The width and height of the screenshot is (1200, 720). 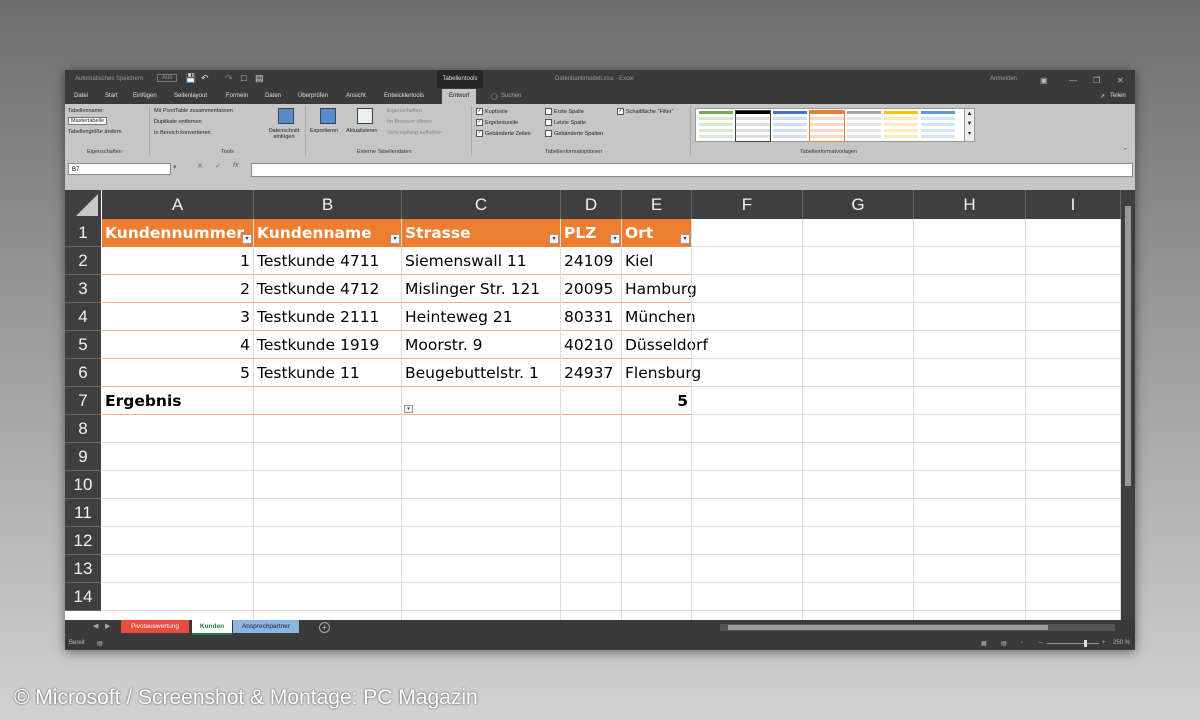 I want to click on last-column-option: Letzte Spalte, so click(x=565, y=122).